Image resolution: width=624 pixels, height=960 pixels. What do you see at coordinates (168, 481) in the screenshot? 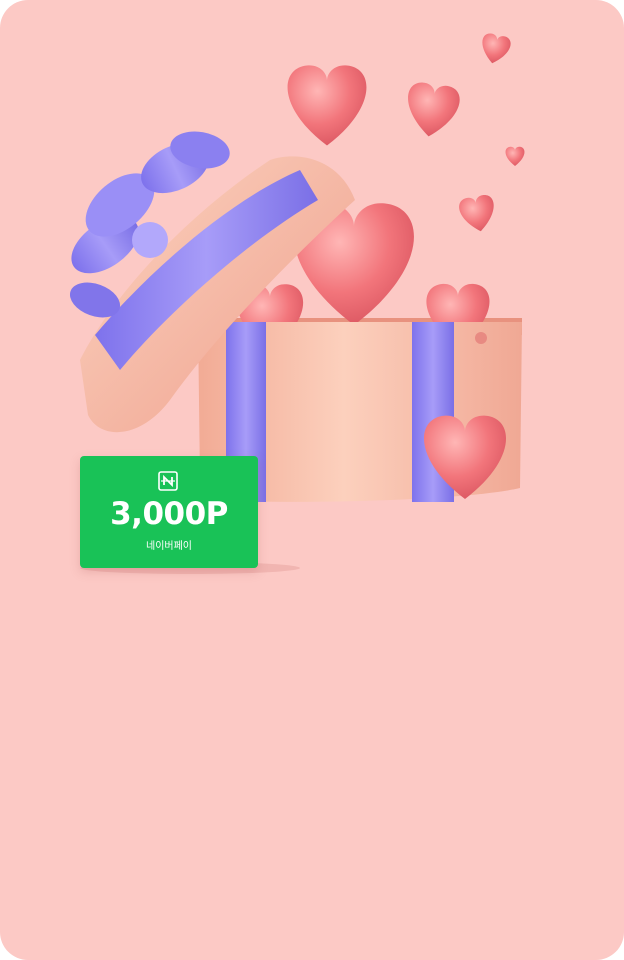
I see `naver-pay-n-icon` at bounding box center [168, 481].